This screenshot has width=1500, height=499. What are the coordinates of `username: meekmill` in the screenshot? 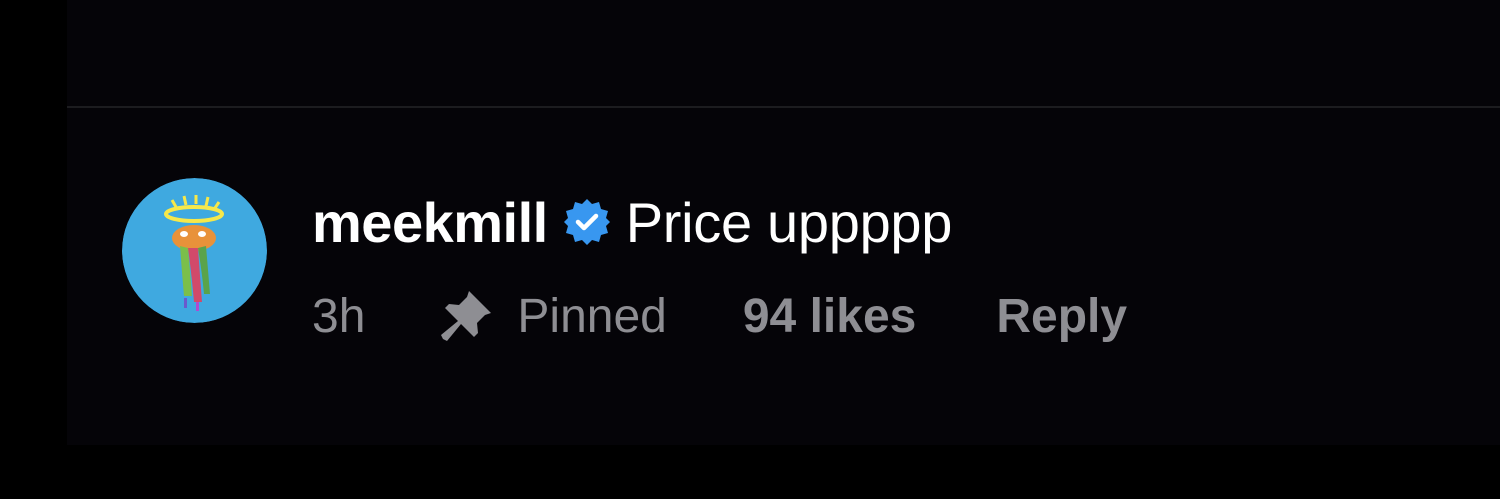 It's located at (430, 222).